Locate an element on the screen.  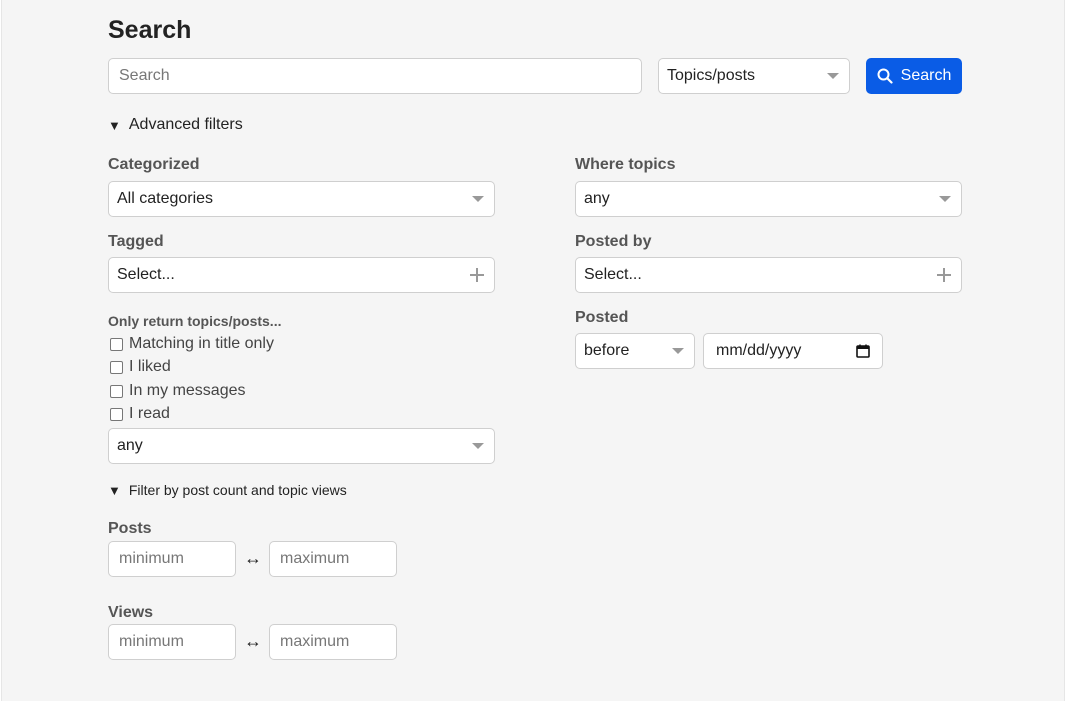
calendar-icon is located at coordinates (863, 351).